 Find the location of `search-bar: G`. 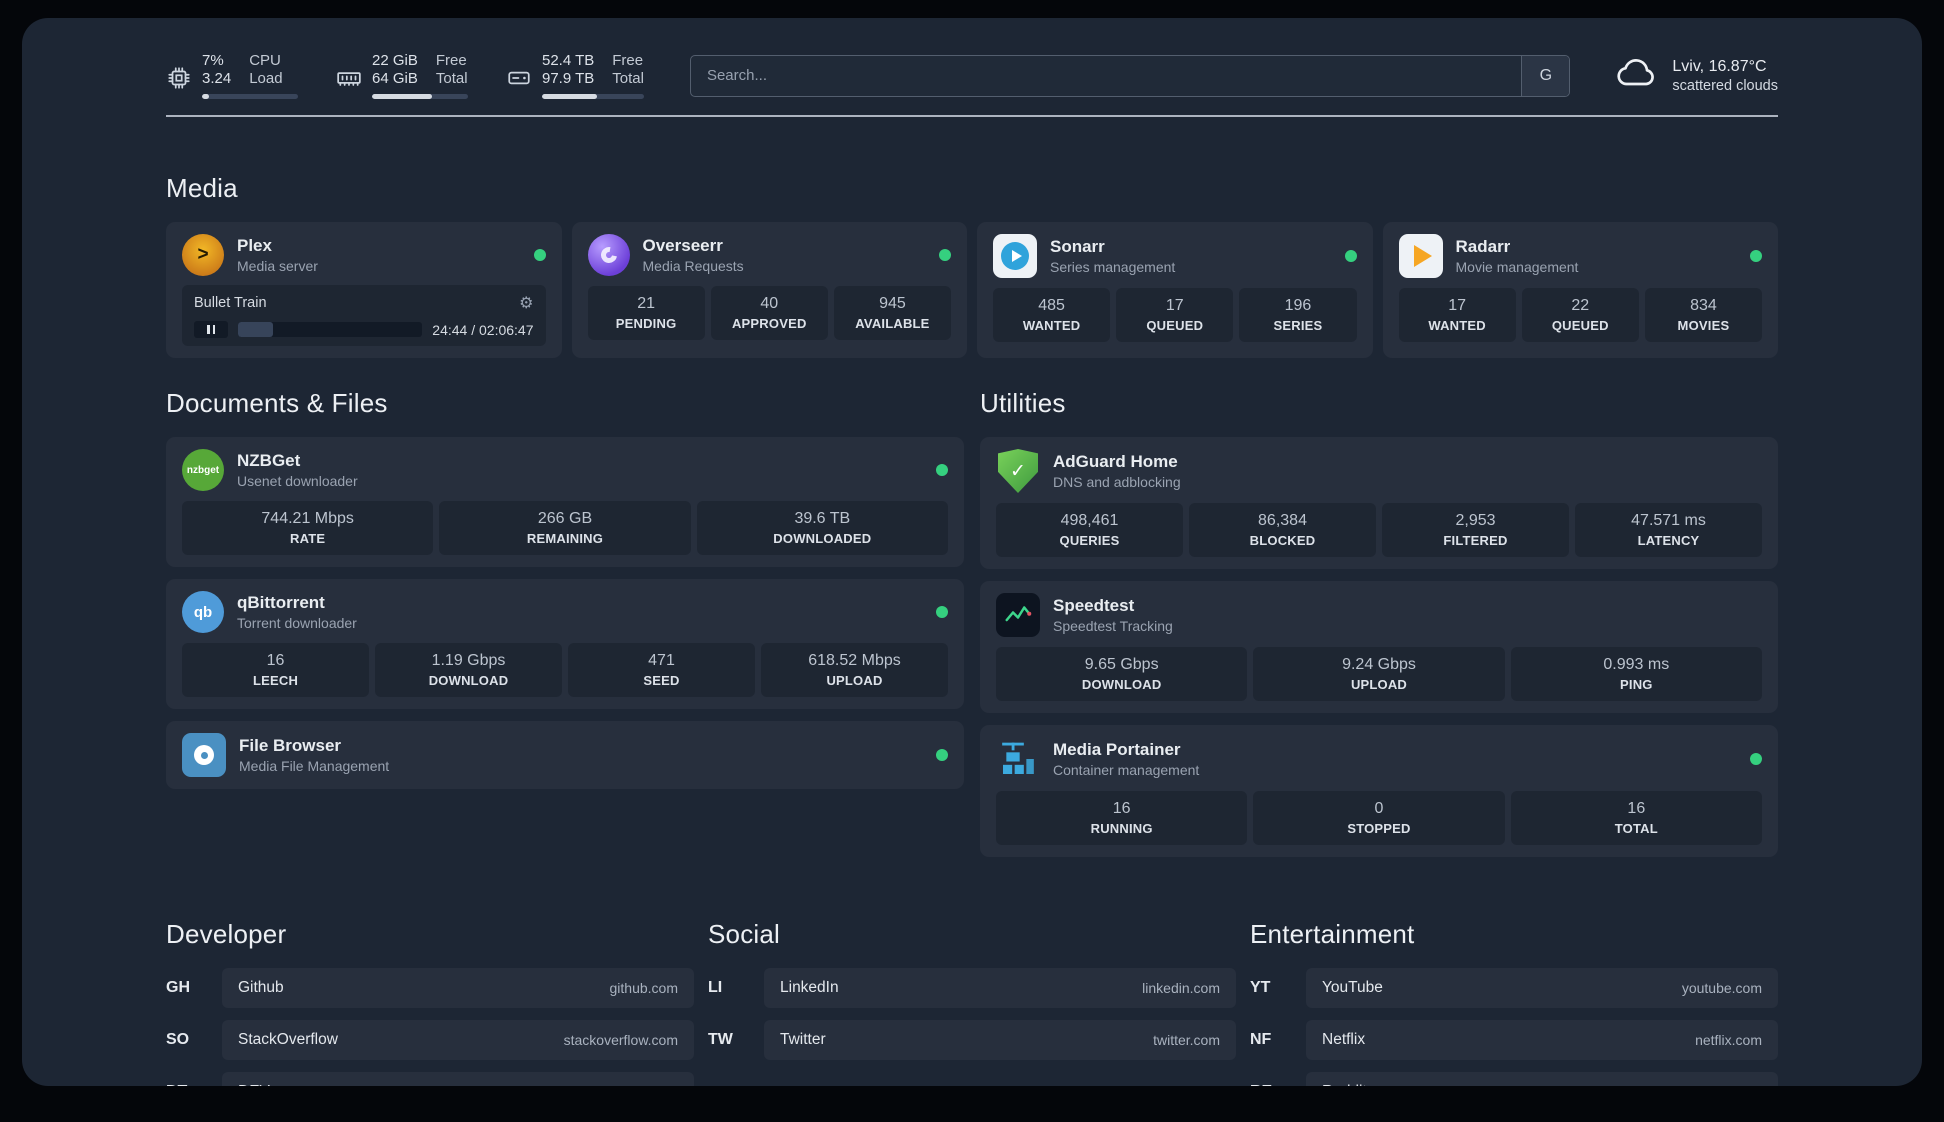

search-bar: G is located at coordinates (1130, 75).